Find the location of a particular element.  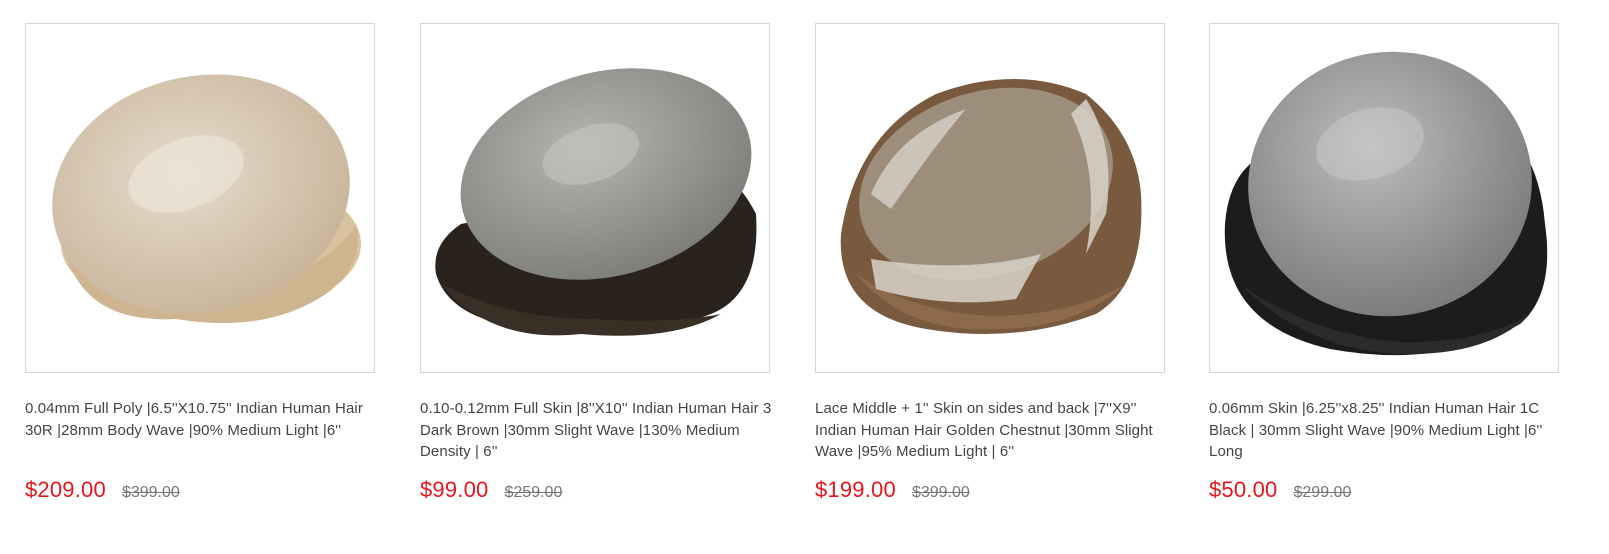

price-row: $199.00 $399.00 is located at coordinates (892, 490).